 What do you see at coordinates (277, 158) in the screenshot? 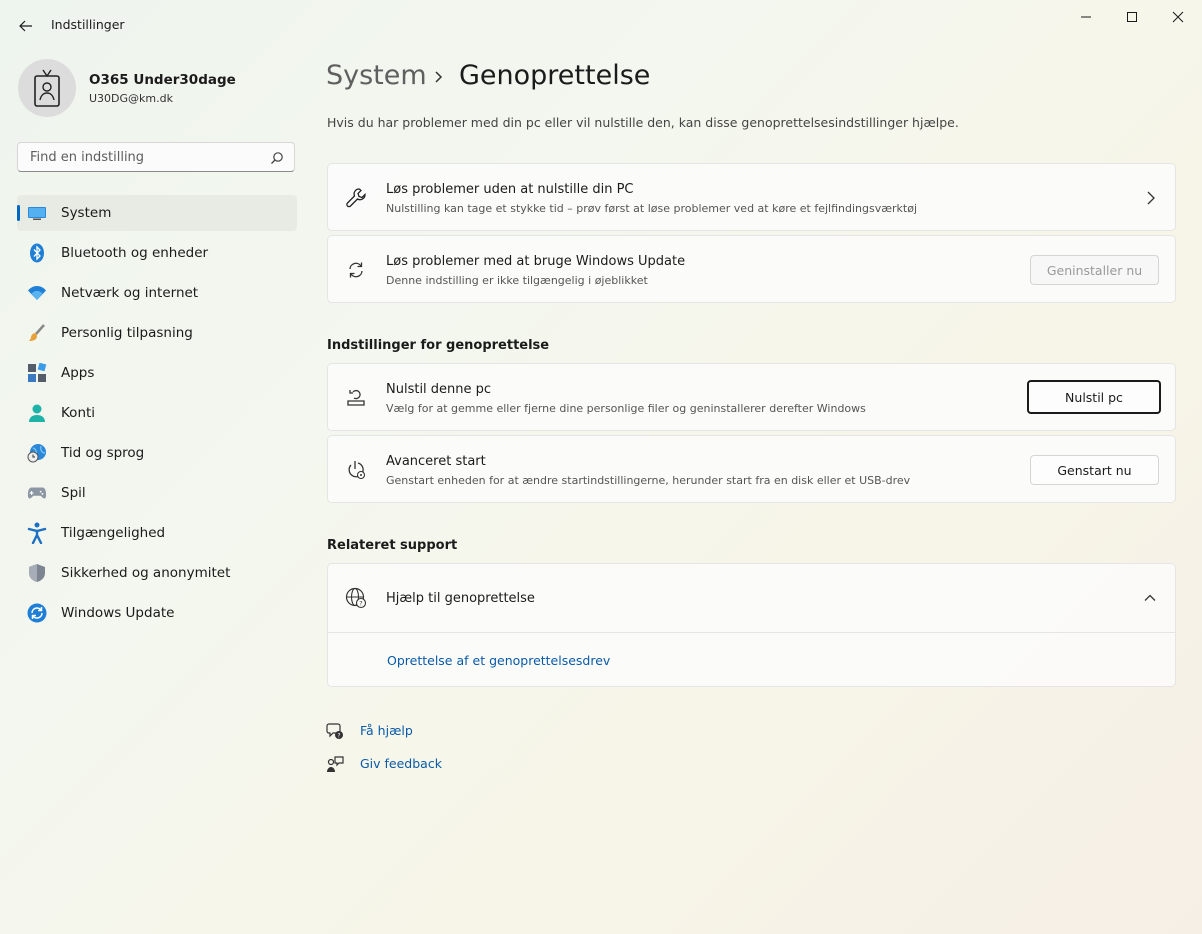
I see `search-icon` at bounding box center [277, 158].